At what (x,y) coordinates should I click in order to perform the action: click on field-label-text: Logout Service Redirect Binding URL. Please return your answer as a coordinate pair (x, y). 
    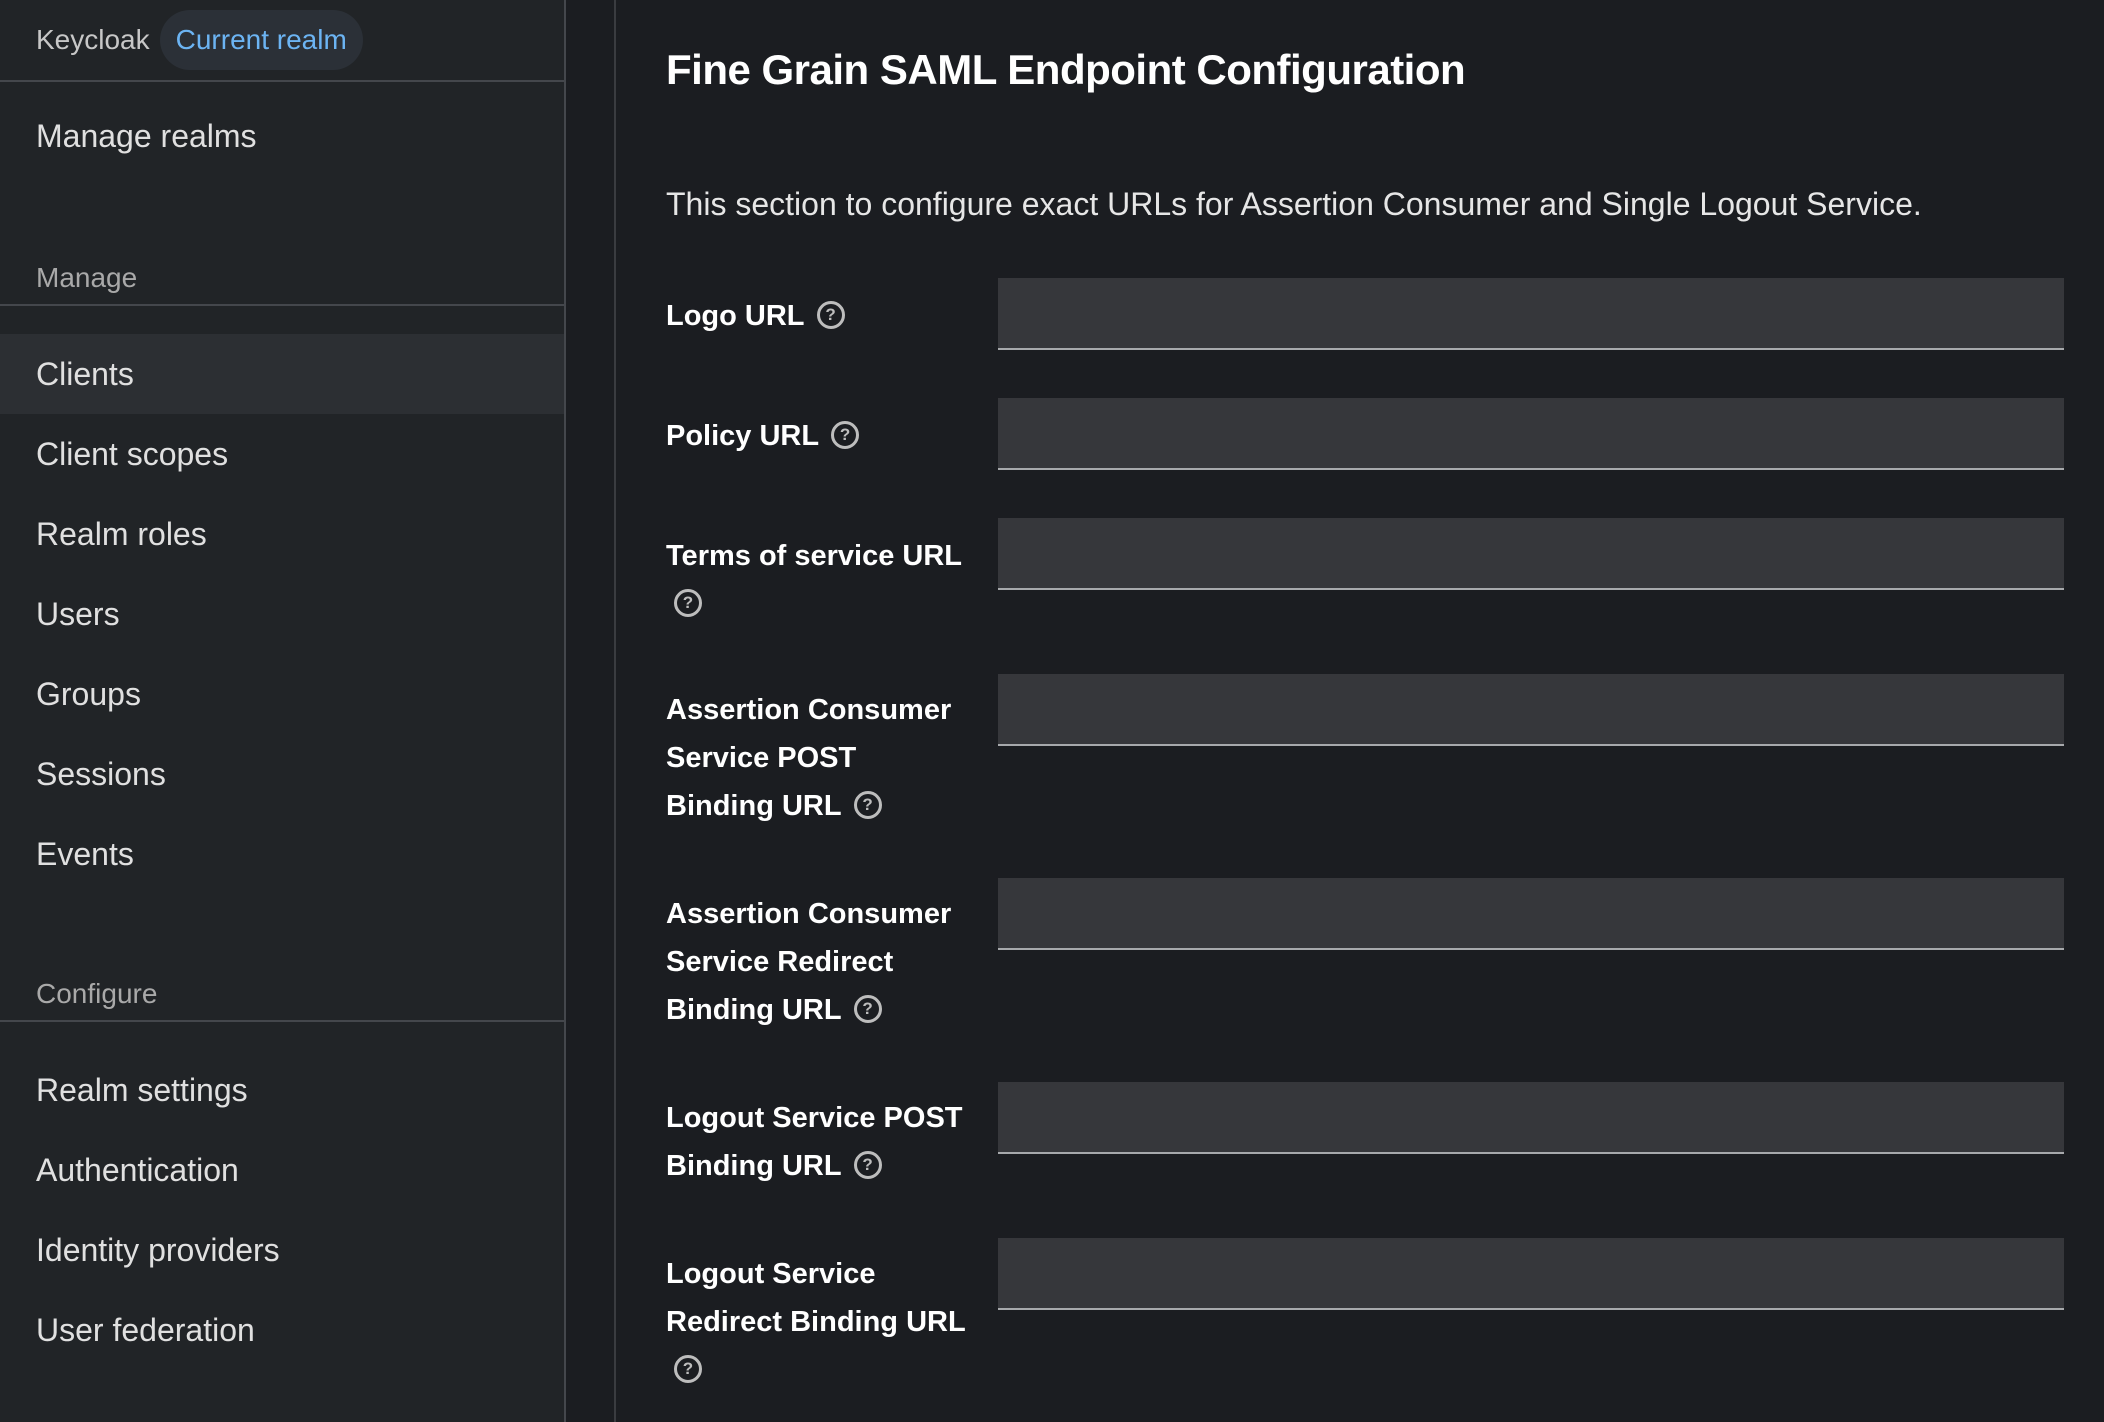
    Looking at the image, I should click on (816, 1298).